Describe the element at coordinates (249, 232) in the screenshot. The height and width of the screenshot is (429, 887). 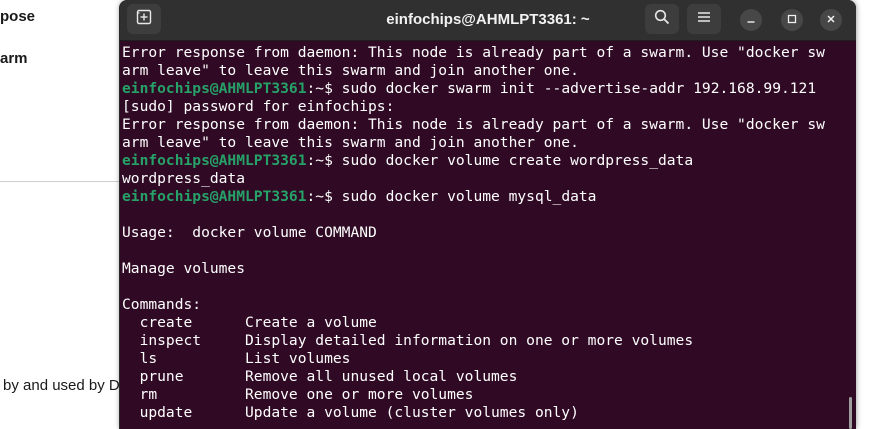
I see `output-line: Usage: docker volume COMMAND` at that location.